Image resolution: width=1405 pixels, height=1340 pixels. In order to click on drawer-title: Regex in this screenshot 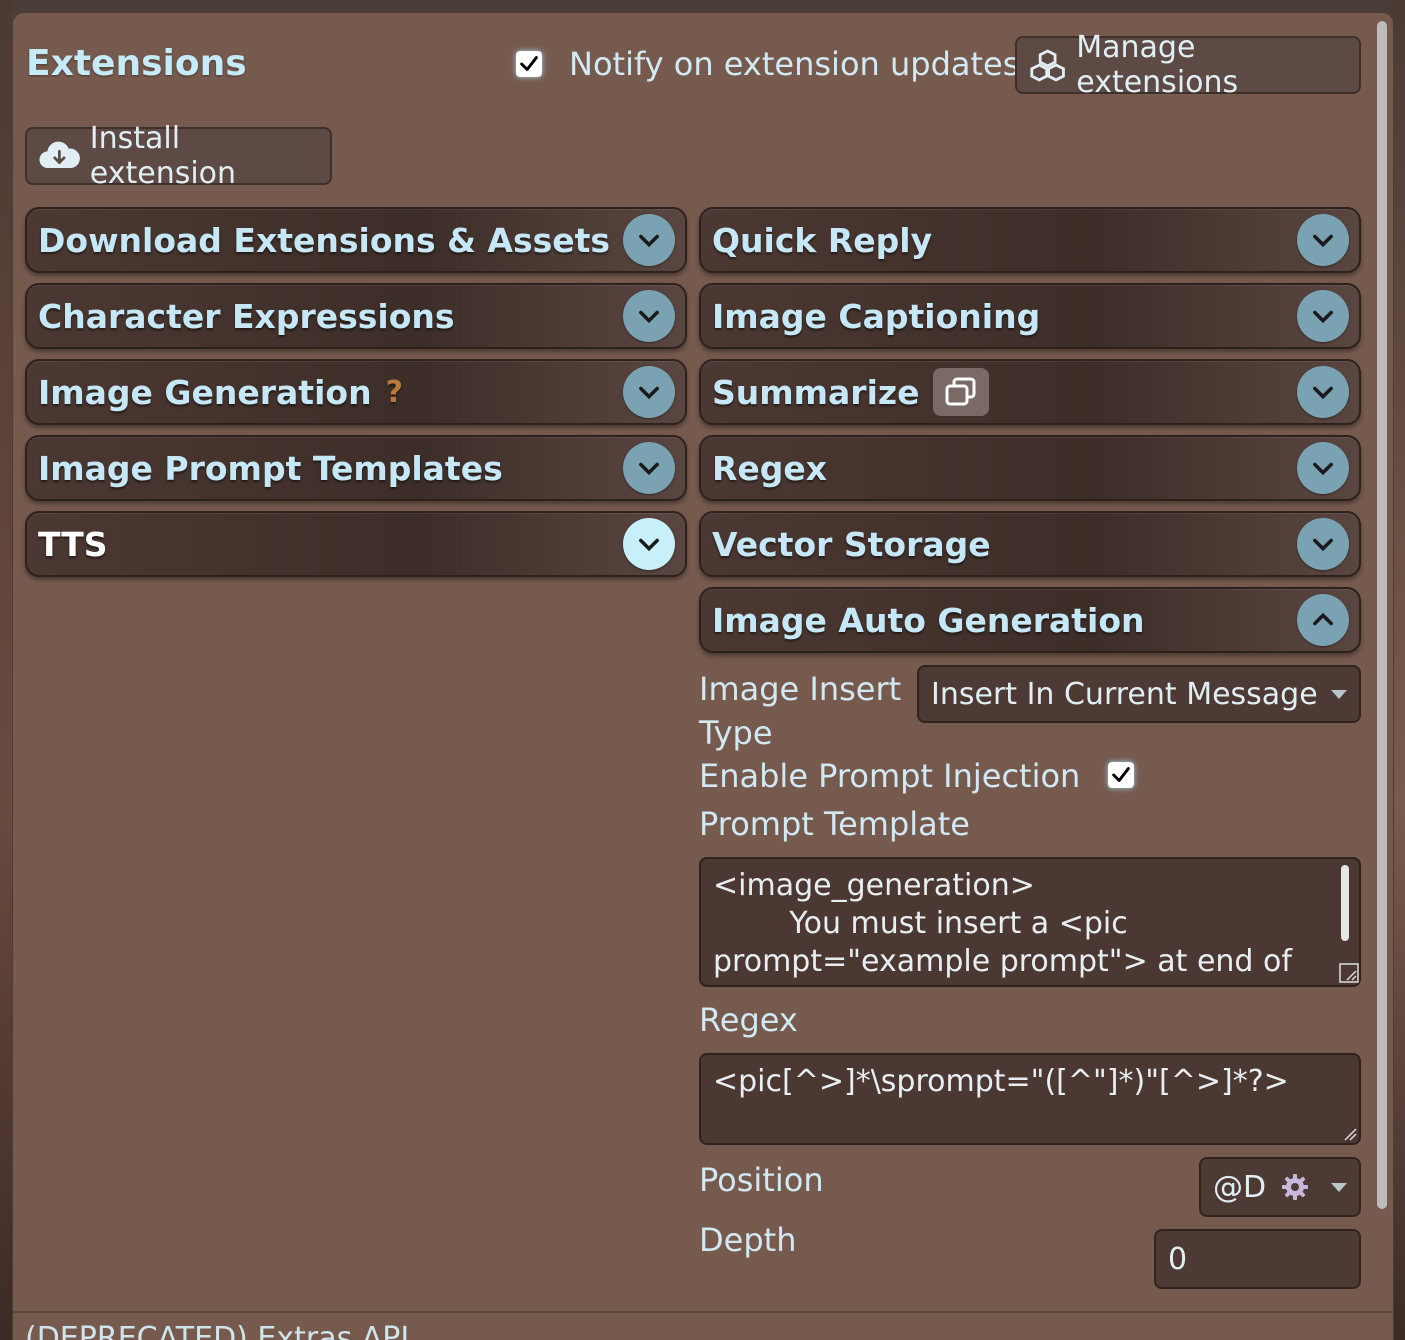, I will do `click(770, 468)`.